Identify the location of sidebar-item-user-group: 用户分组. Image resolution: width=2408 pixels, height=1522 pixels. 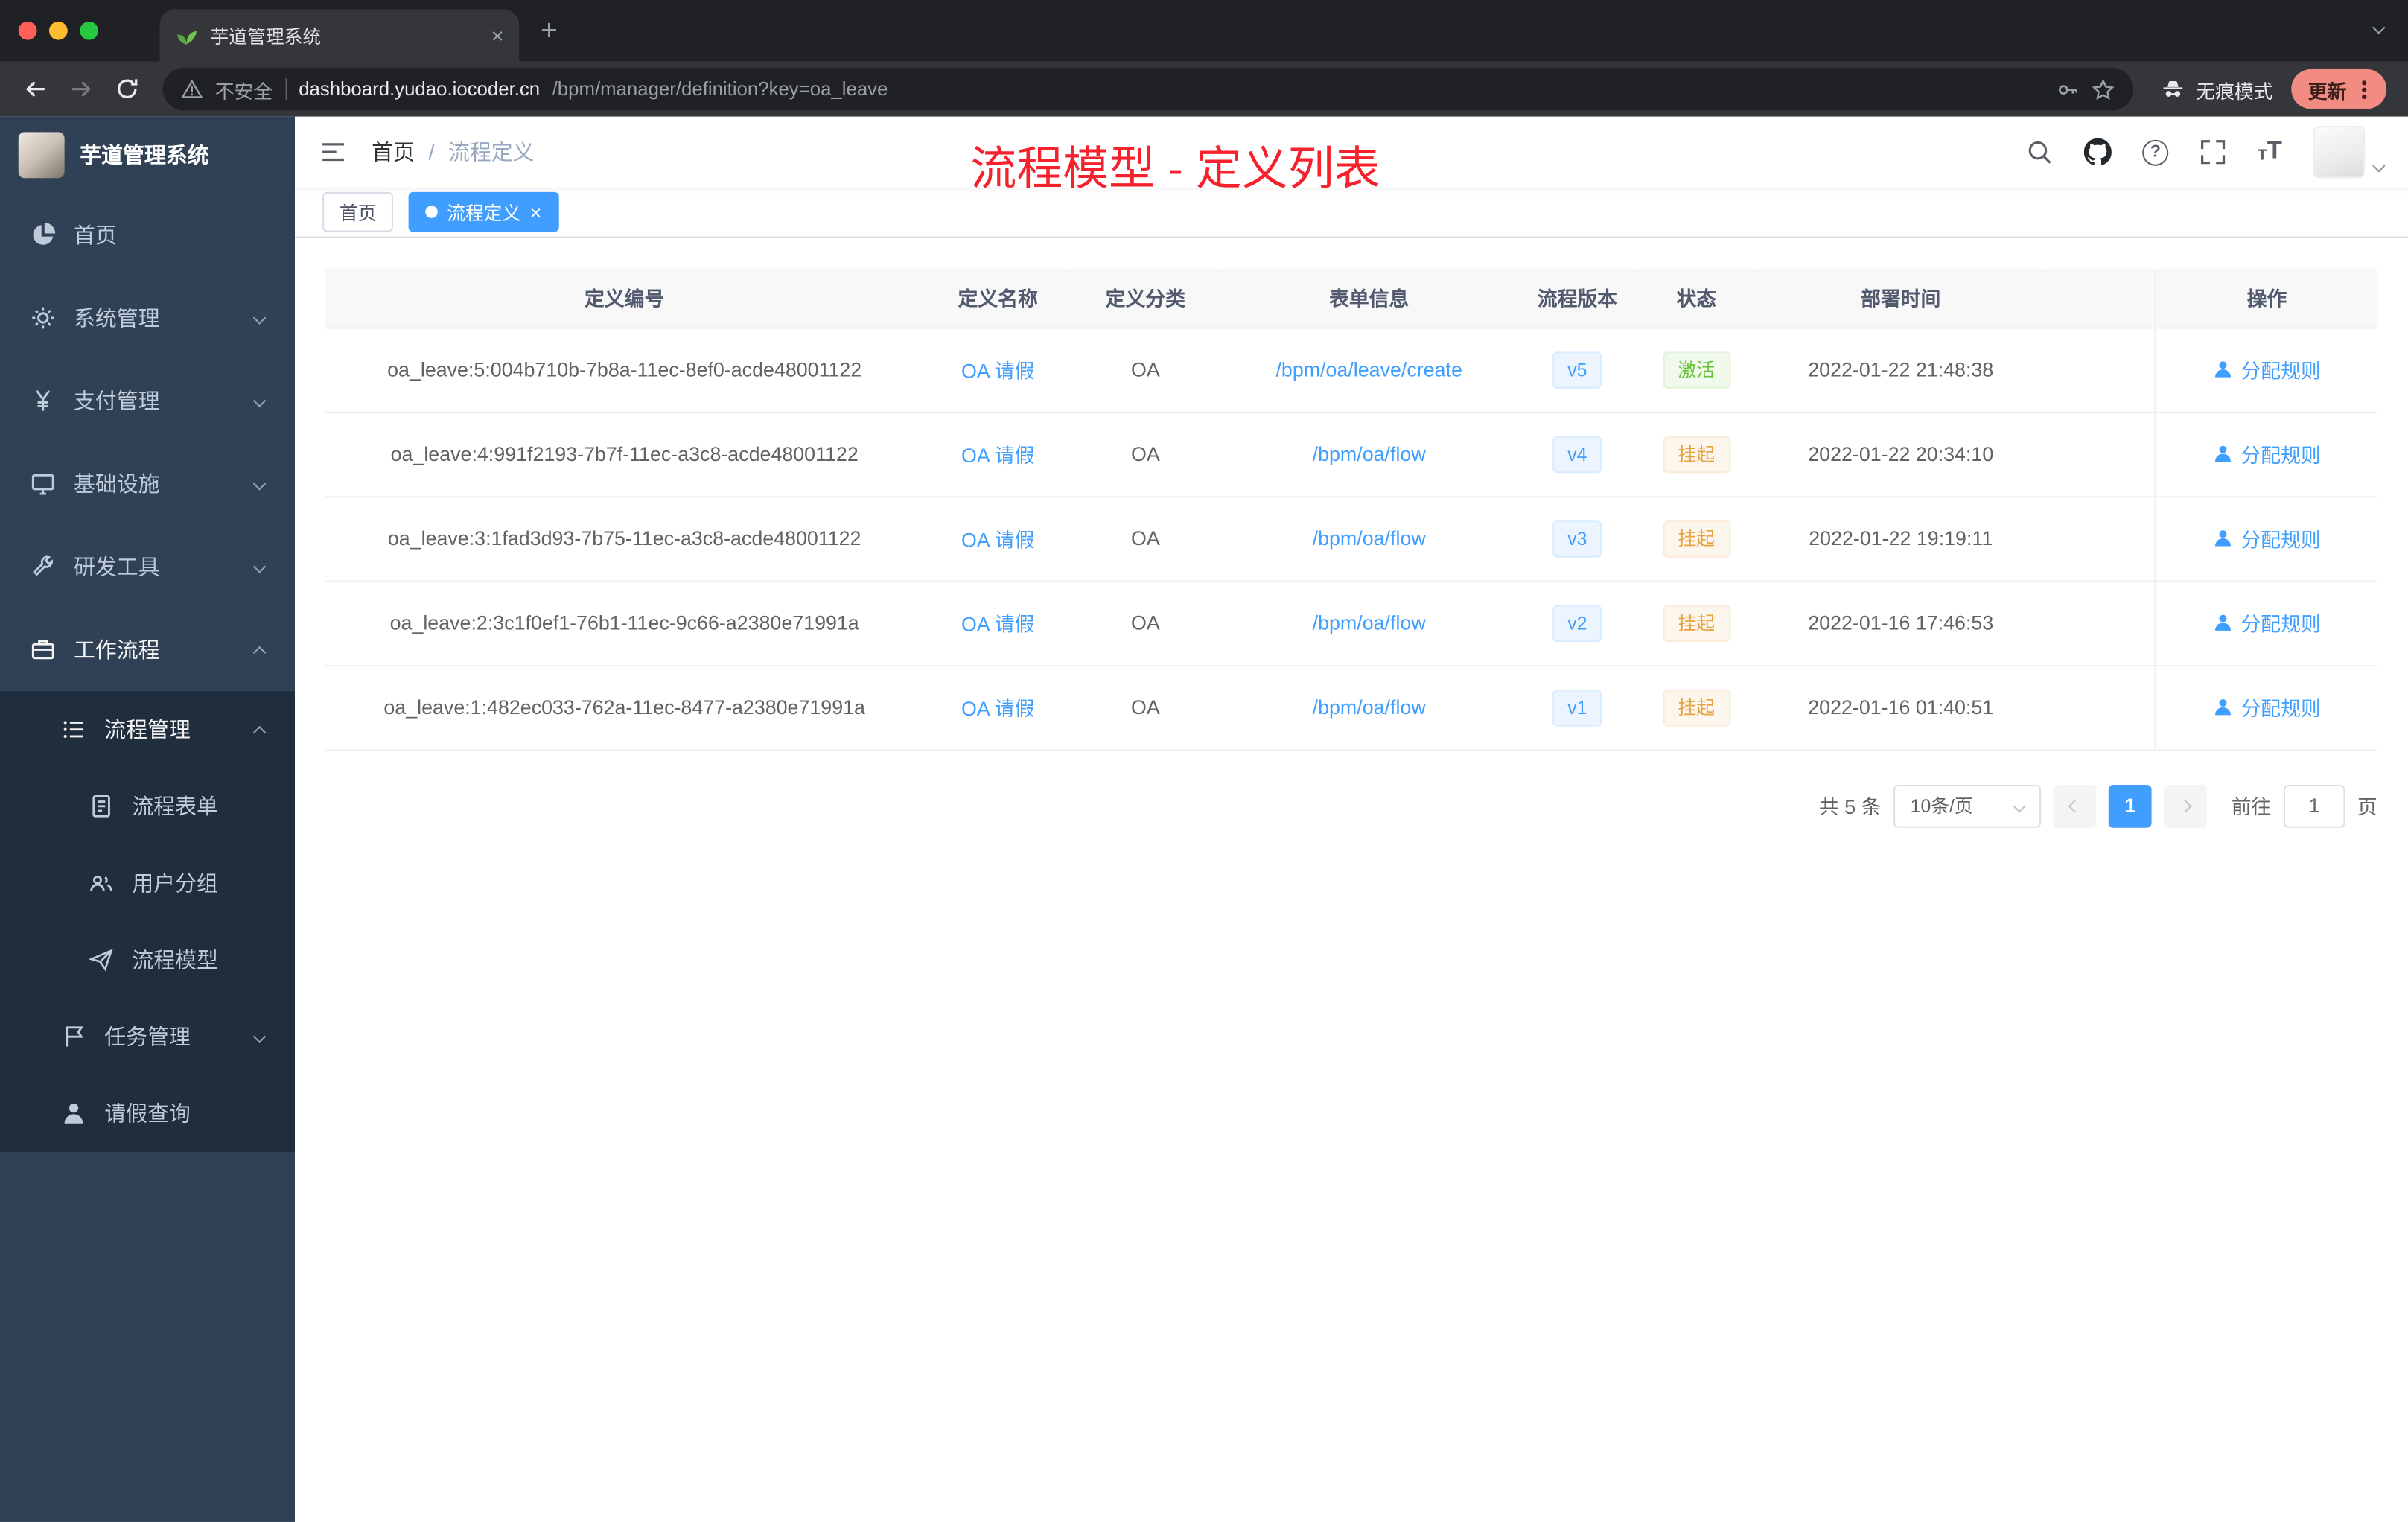
(147, 883).